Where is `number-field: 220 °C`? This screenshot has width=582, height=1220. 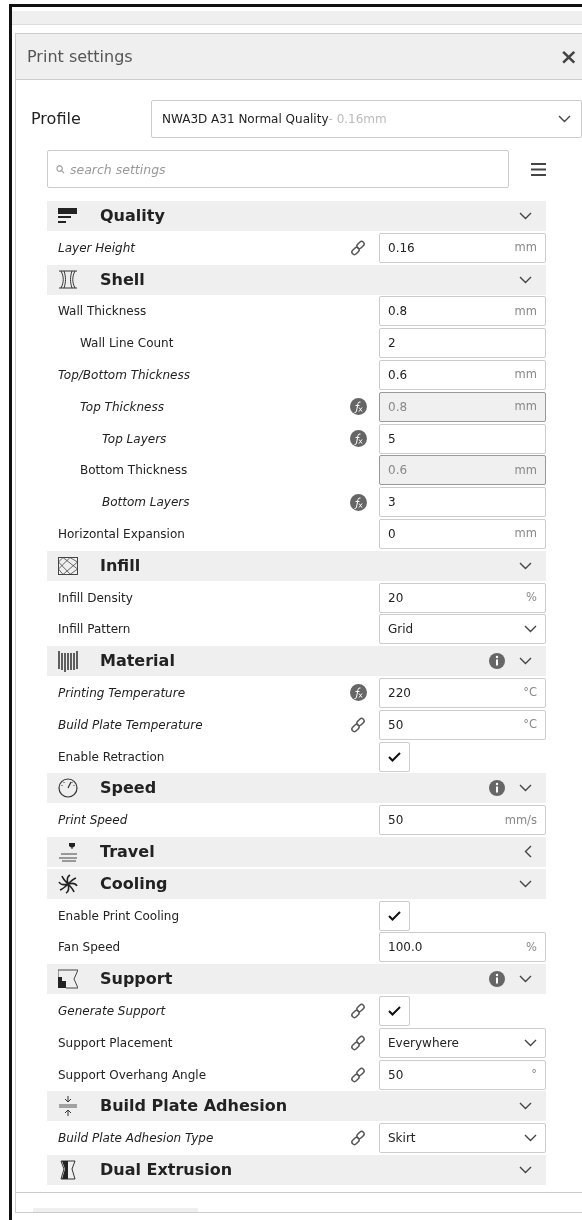
number-field: 220 °C is located at coordinates (462, 692).